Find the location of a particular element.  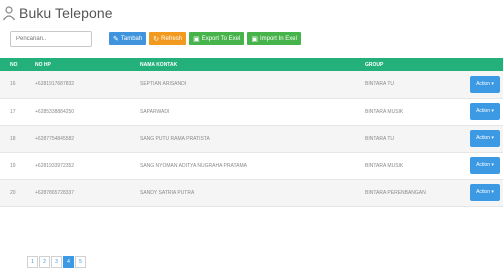

cell-no: 18 is located at coordinates (13, 138).